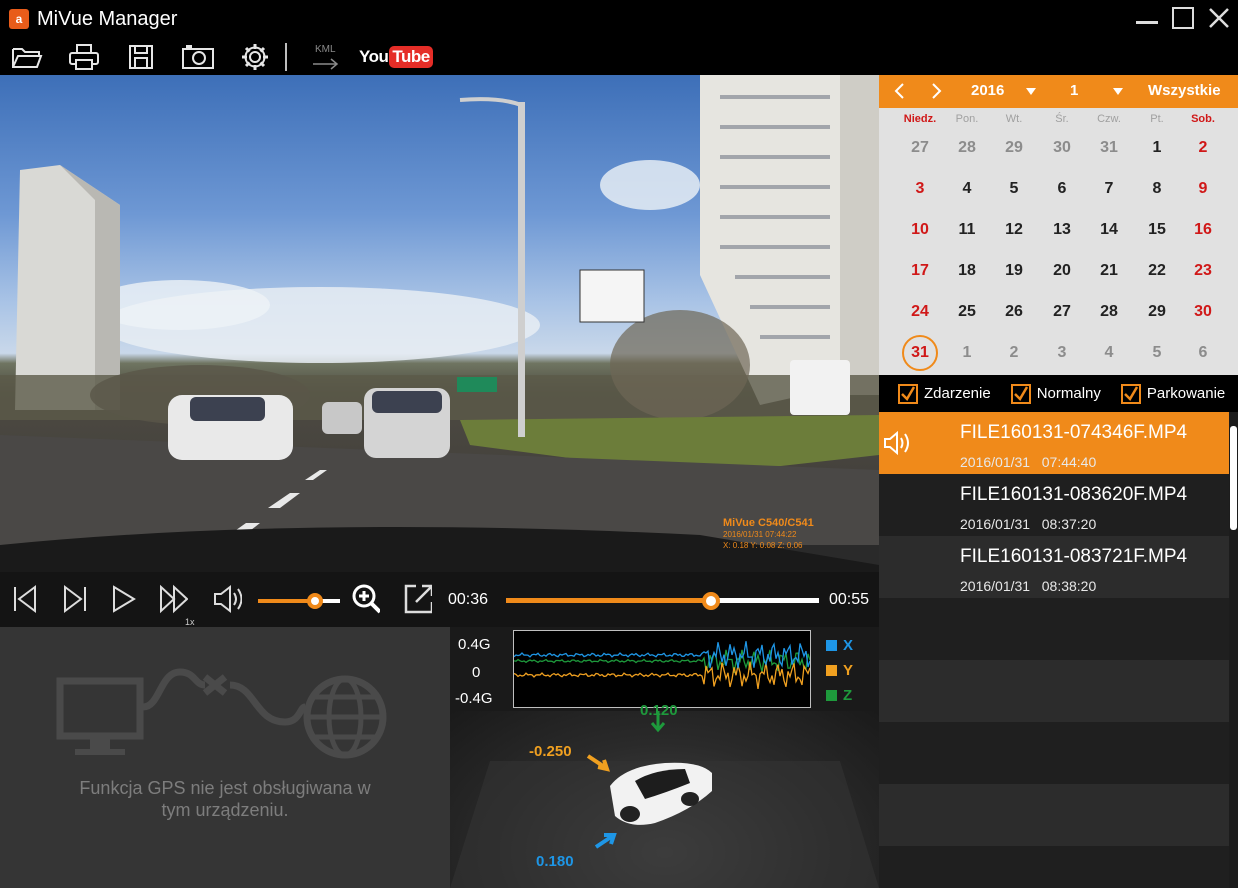  I want to click on calendar-day: 9, so click(1203, 189).